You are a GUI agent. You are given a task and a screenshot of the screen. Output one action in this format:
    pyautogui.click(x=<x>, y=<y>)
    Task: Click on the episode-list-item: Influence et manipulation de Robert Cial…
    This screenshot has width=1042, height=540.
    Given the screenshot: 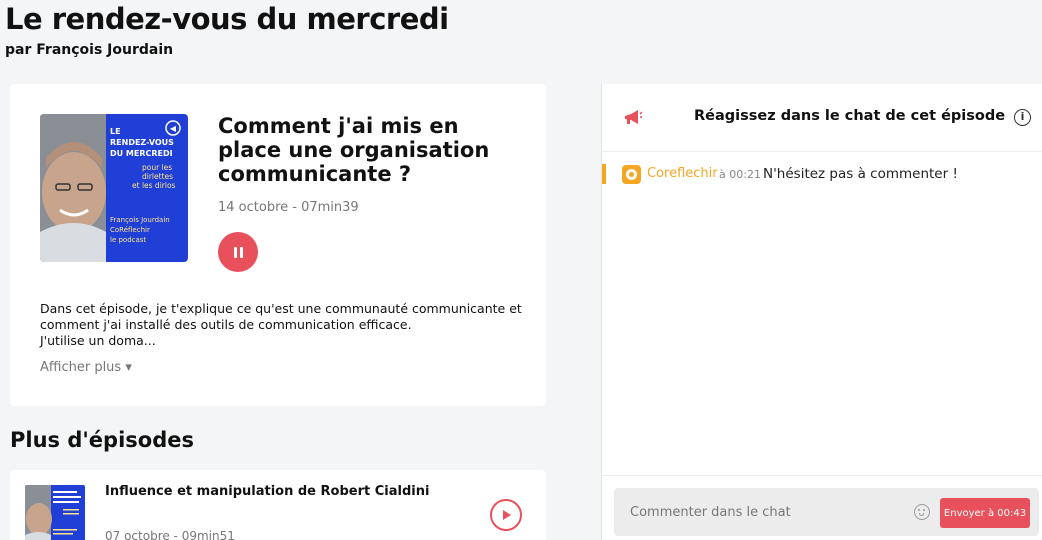 What is the action you would take?
    pyautogui.click(x=278, y=505)
    